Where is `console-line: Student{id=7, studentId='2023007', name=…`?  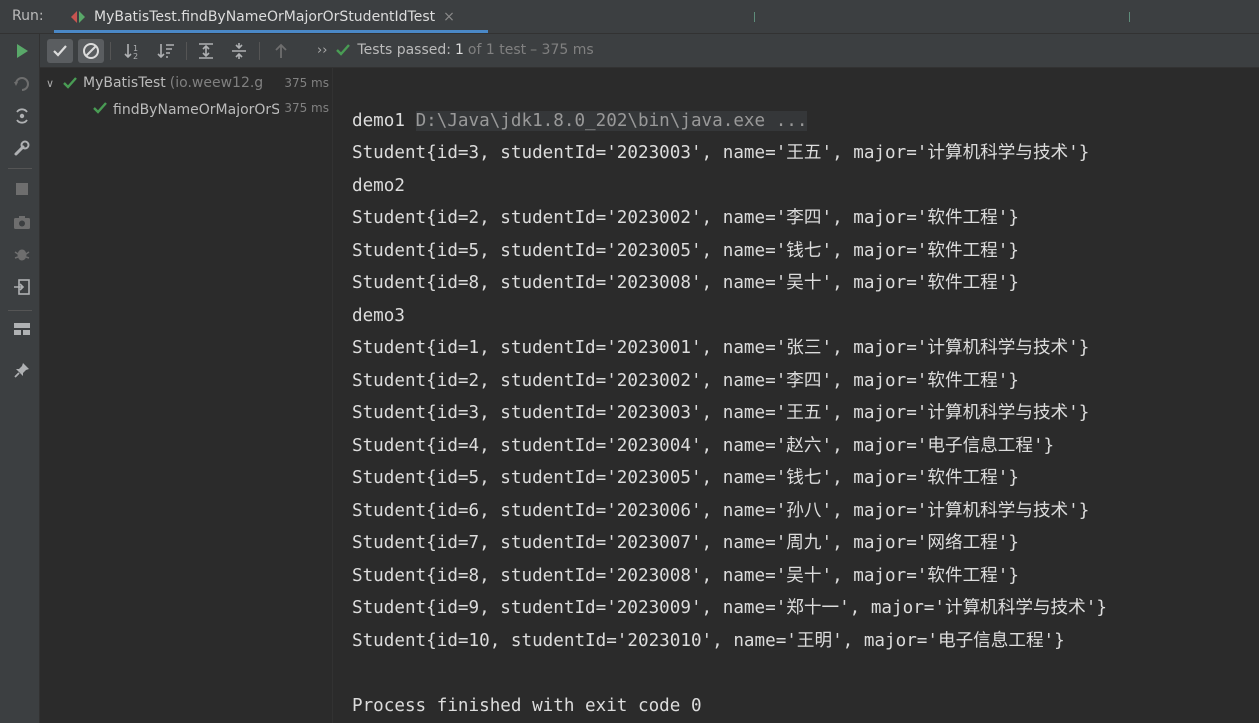 console-line: Student{id=7, studentId='2023007', name=… is located at coordinates (685, 543).